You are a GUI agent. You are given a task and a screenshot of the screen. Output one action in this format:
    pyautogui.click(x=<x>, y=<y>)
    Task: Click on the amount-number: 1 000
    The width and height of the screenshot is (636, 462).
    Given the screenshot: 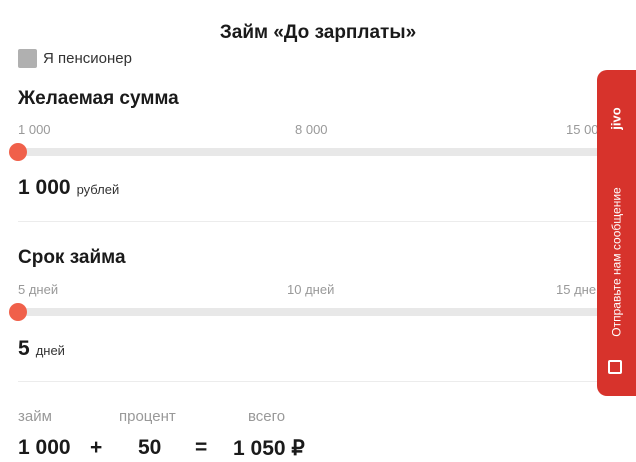 What is the action you would take?
    pyautogui.click(x=44, y=187)
    